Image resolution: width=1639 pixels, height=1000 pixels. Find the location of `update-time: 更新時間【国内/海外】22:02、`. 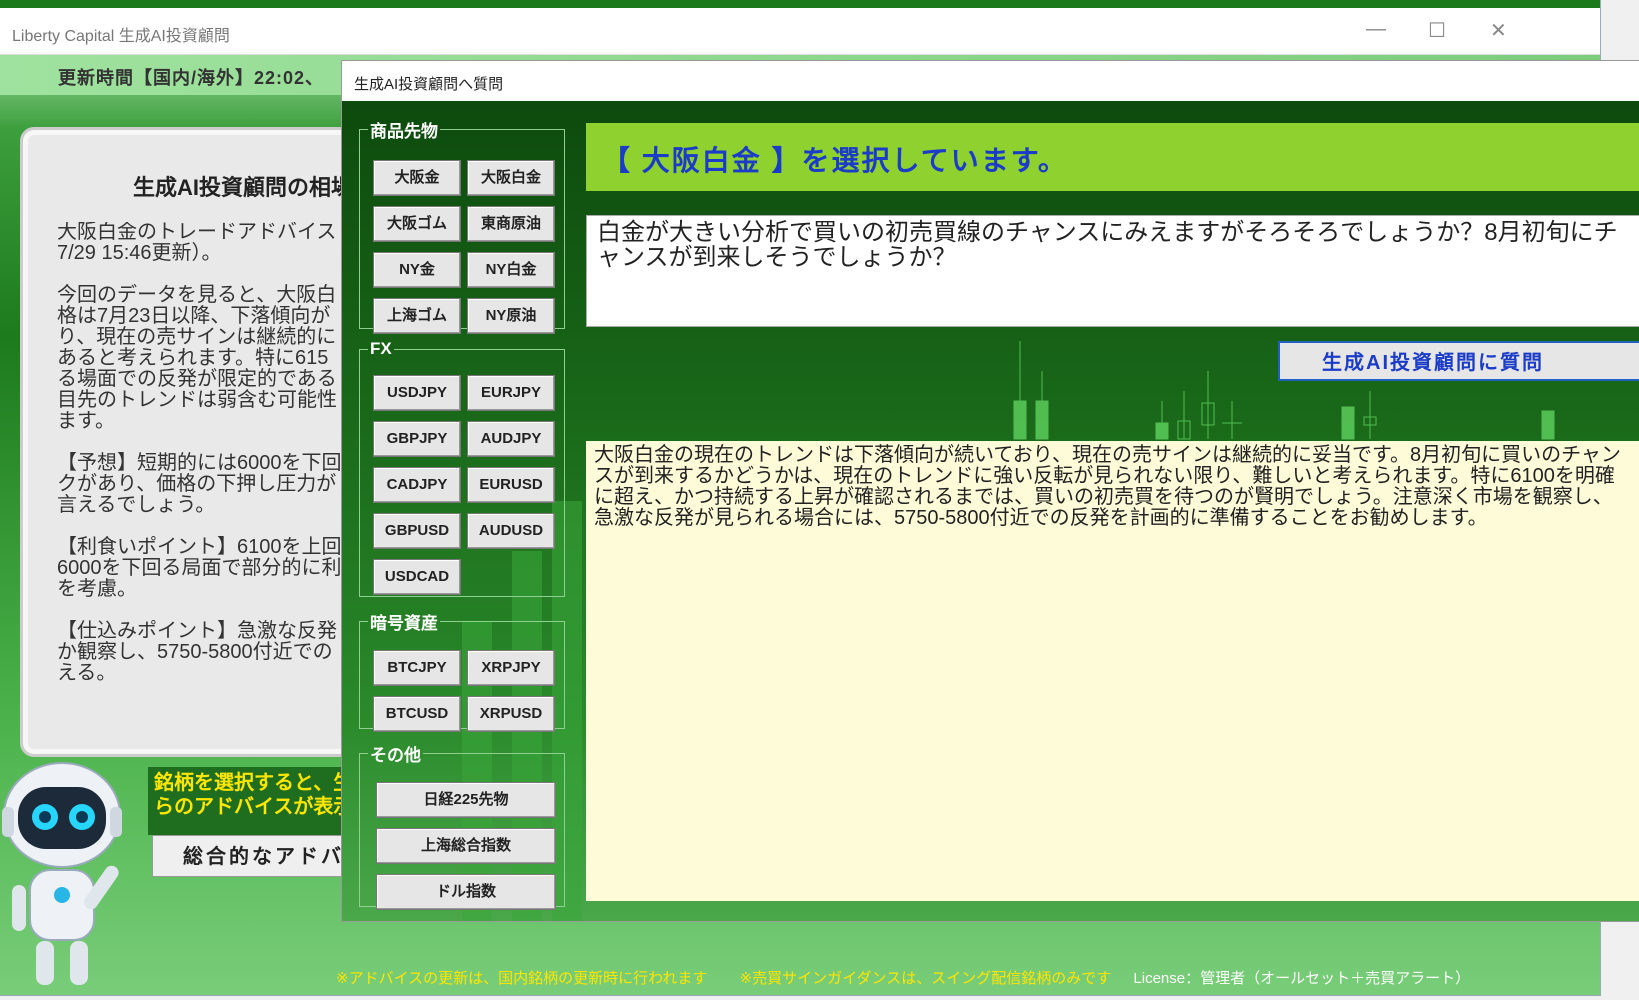

update-time: 更新時間【国内/海外】22:02、 is located at coordinates (191, 78).